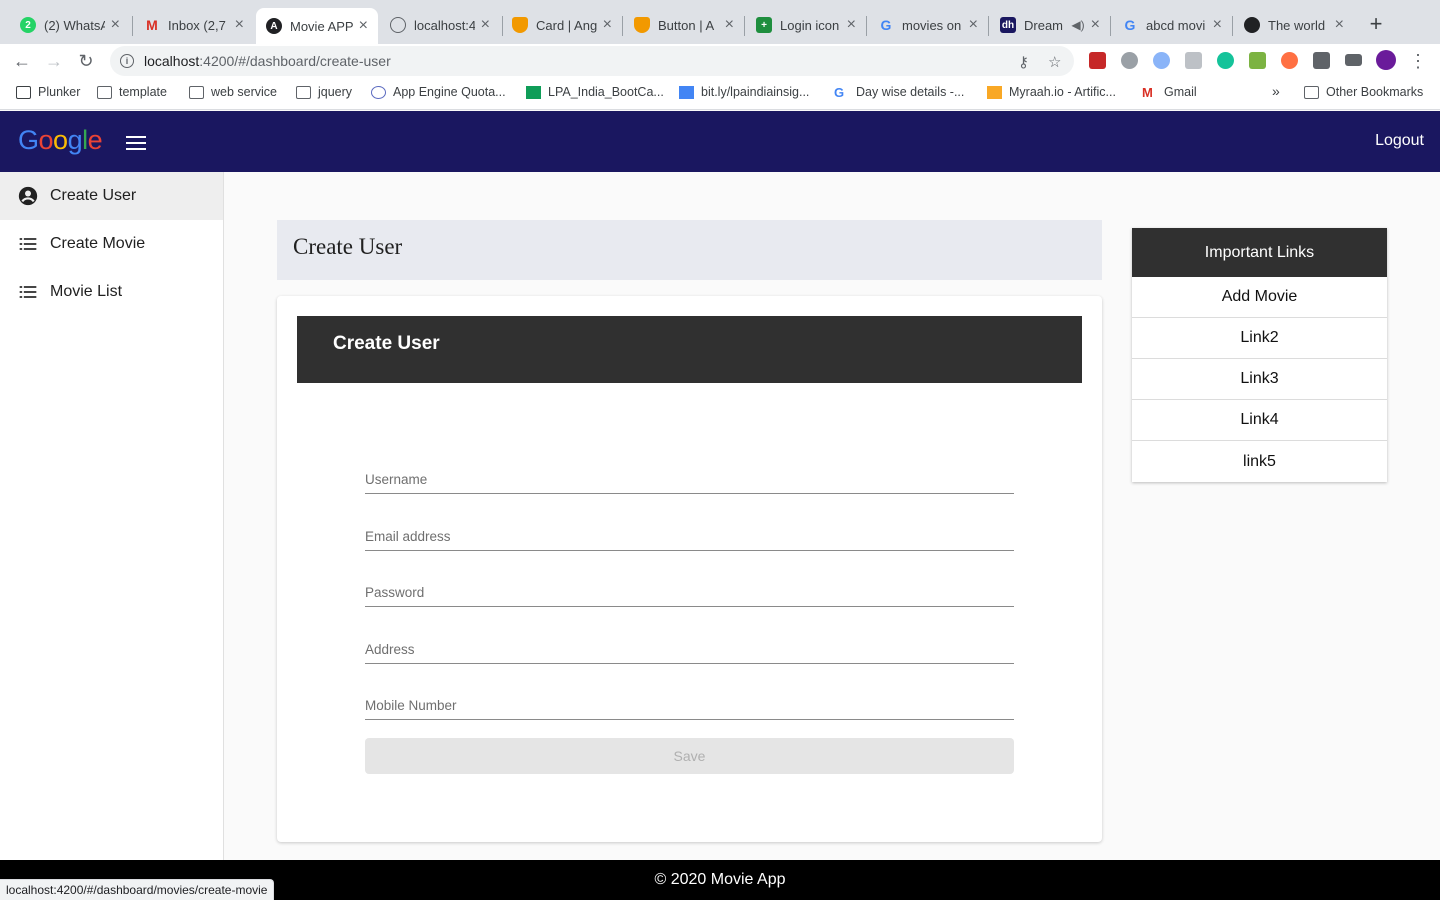  I want to click on sidebar-item-label: Create User, so click(93, 195).